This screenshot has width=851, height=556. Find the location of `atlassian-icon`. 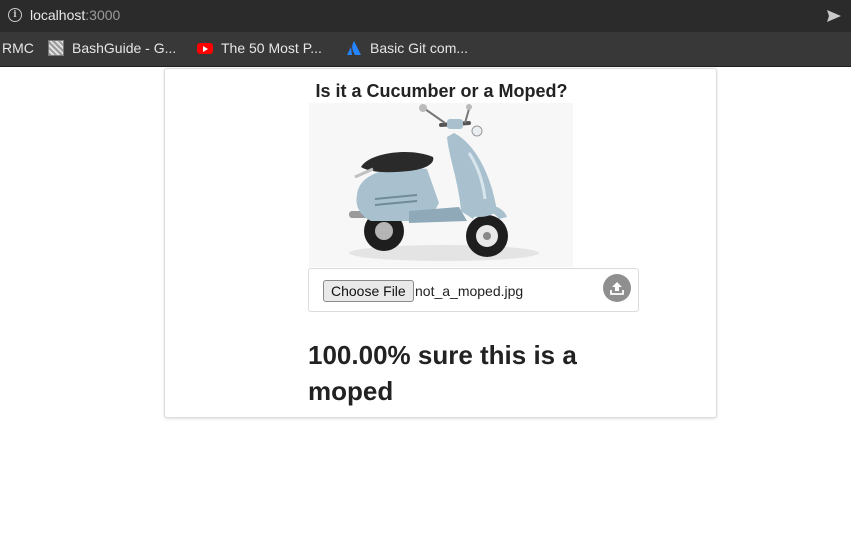

atlassian-icon is located at coordinates (354, 48).